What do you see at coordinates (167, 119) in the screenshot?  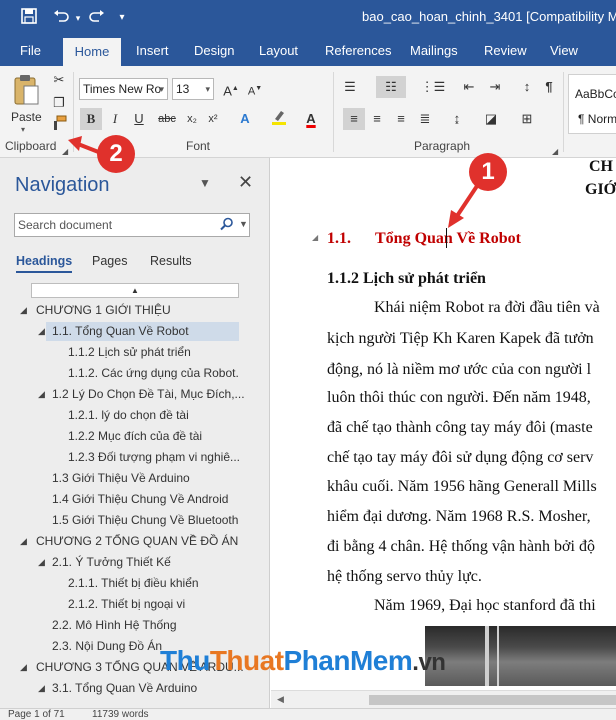 I see `strikethrough-button: abc` at bounding box center [167, 119].